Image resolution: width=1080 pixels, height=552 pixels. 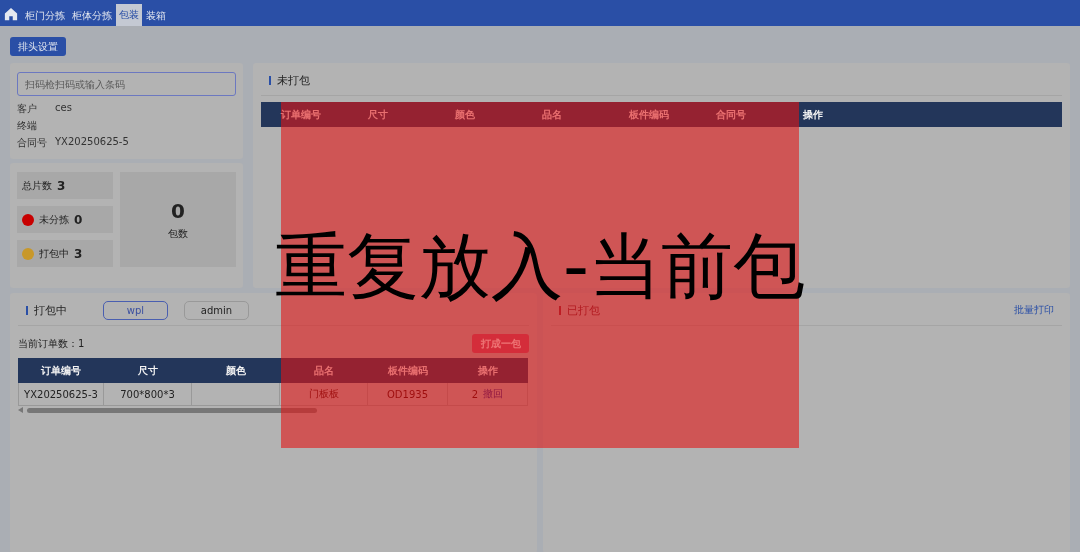 What do you see at coordinates (216, 310) in the screenshot?
I see `user-tab: admin` at bounding box center [216, 310].